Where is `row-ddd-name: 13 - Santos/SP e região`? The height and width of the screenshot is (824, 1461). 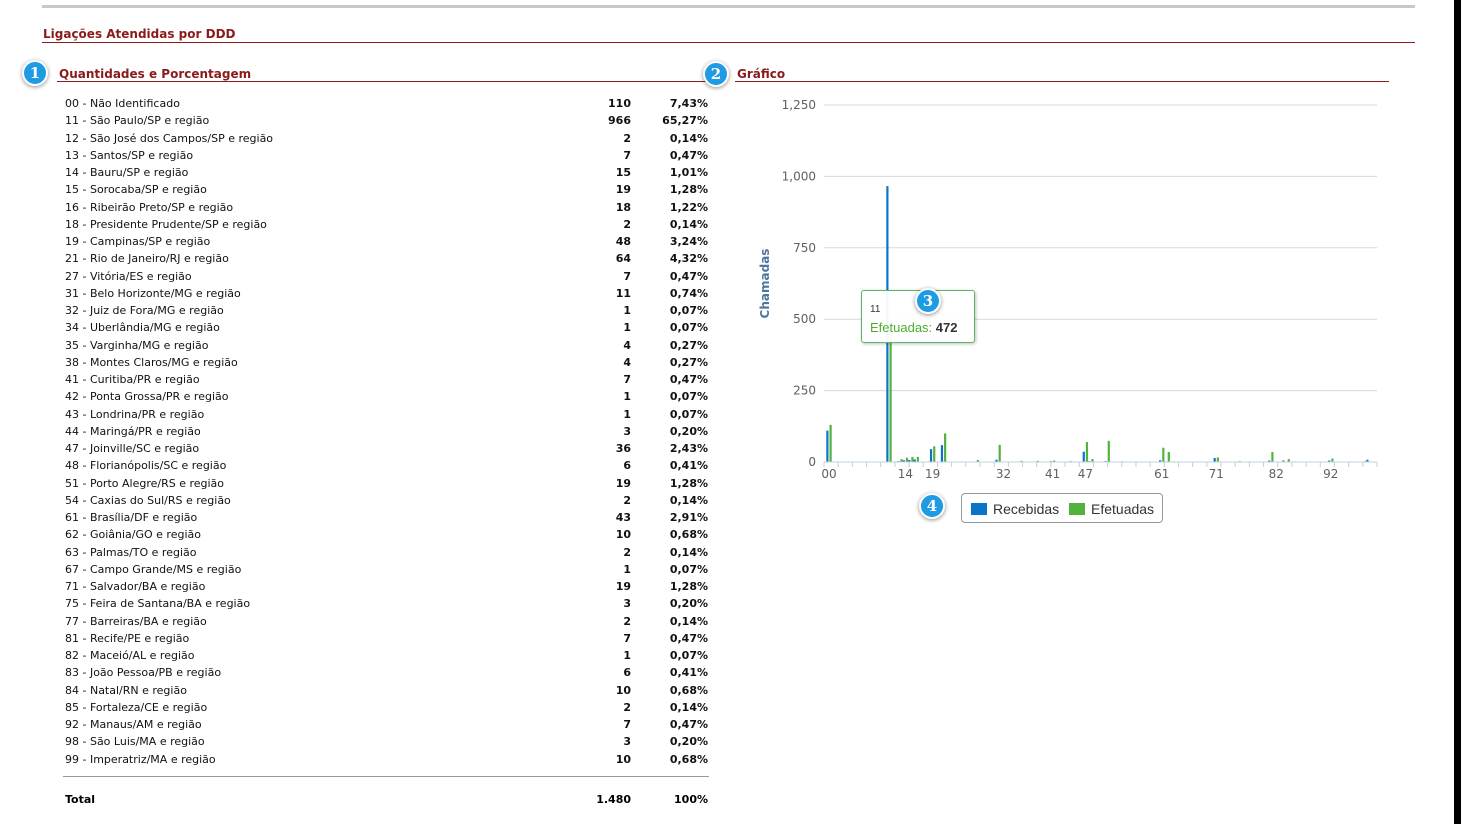
row-ddd-name: 13 - Santos/SP e região is located at coordinates (129, 155).